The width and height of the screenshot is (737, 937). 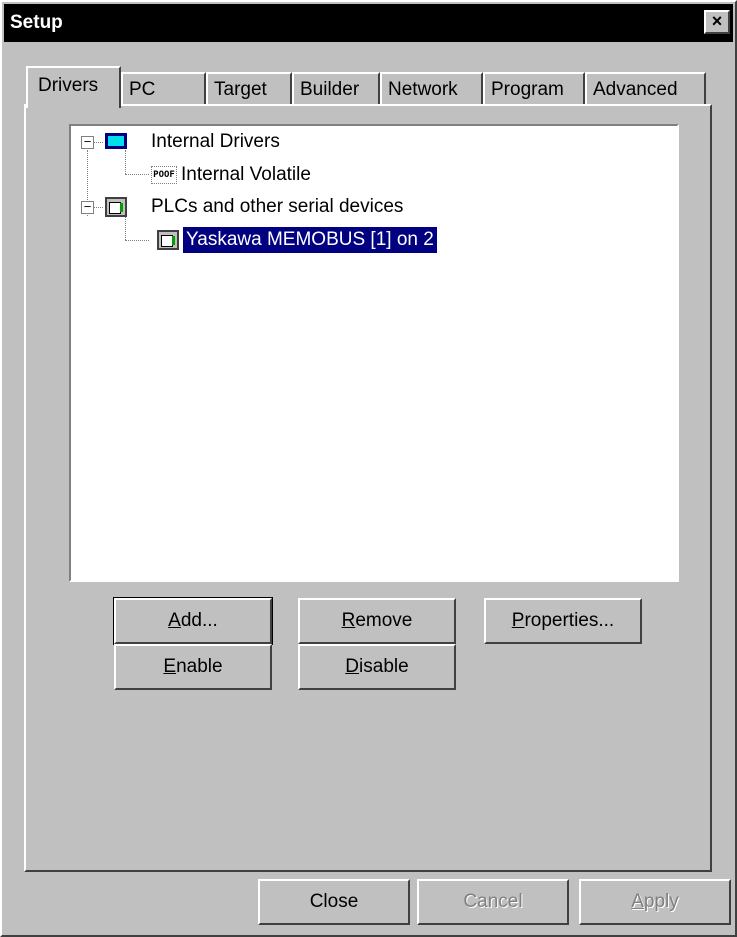 I want to click on tree-node-yaskawa: Yaskawa MEMOBUS [1] on 2, so click(x=289, y=240).